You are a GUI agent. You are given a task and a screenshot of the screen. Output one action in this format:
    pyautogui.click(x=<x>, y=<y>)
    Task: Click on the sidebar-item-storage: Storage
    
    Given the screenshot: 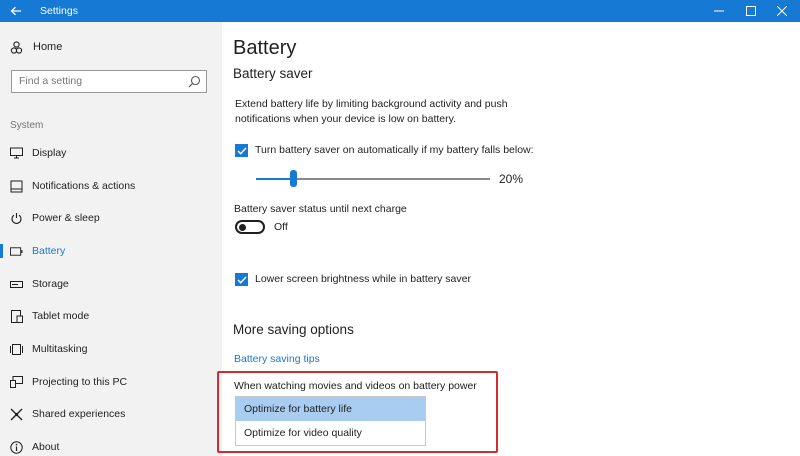 What is the action you would take?
    pyautogui.click(x=111, y=284)
    